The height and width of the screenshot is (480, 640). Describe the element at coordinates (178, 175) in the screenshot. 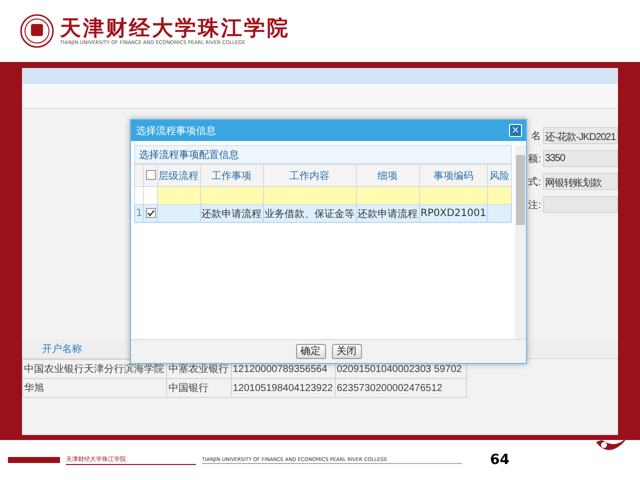

I see `column-header: 层级流程` at that location.